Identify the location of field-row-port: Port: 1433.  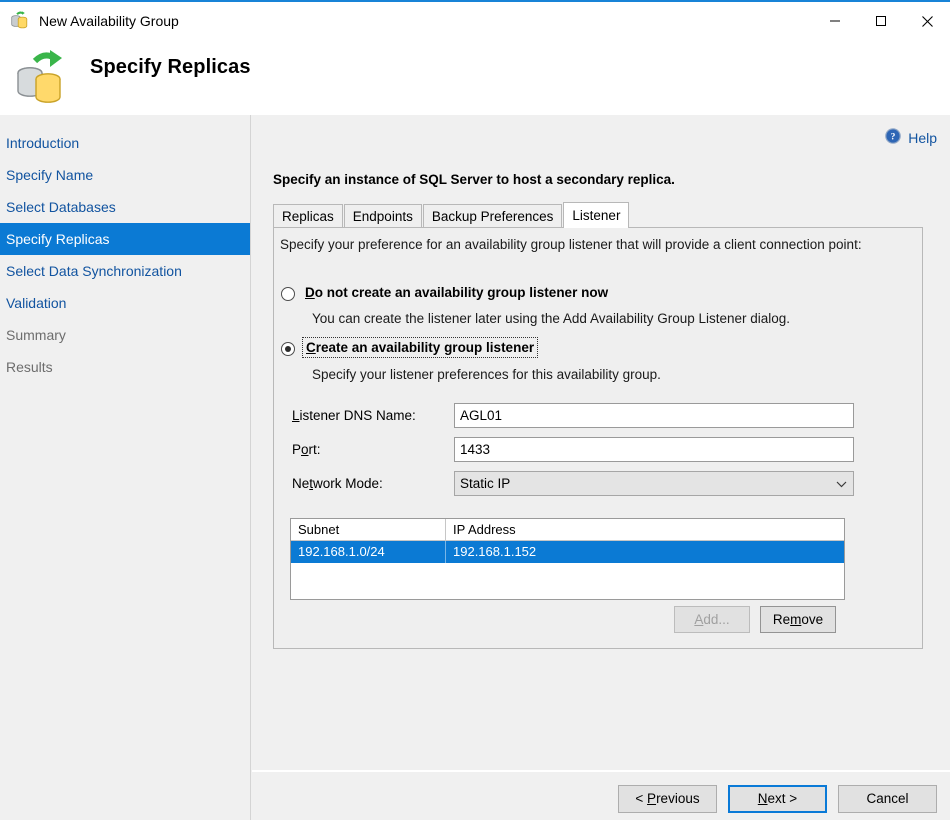
(573, 449).